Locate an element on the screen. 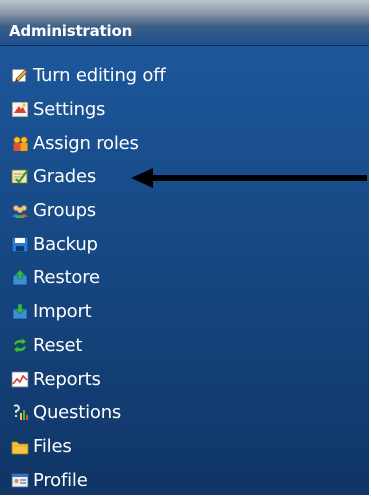  menu-item-label: Import is located at coordinates (62, 312).